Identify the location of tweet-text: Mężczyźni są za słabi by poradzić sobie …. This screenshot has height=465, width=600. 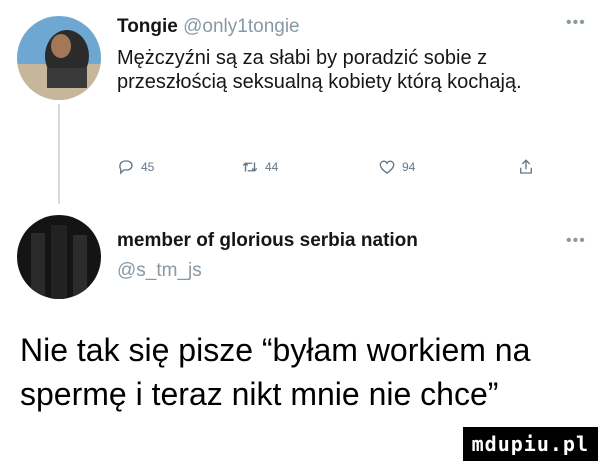
(319, 70).